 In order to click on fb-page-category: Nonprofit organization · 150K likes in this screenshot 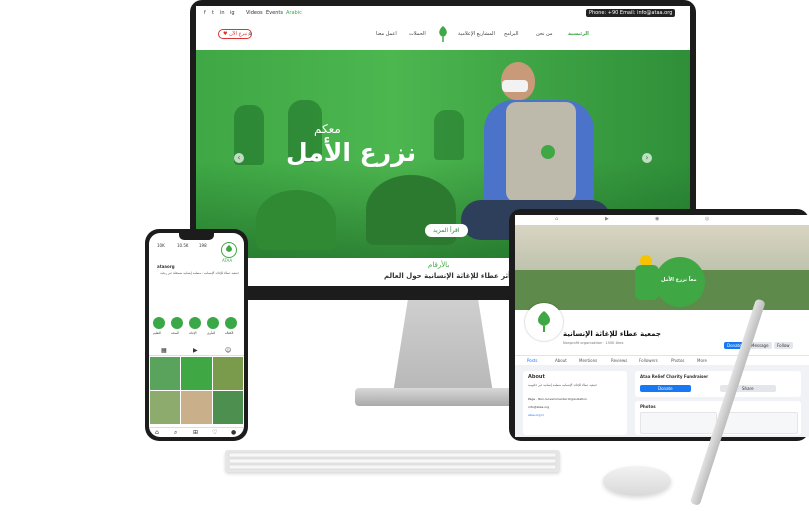, I will do `click(593, 343)`.